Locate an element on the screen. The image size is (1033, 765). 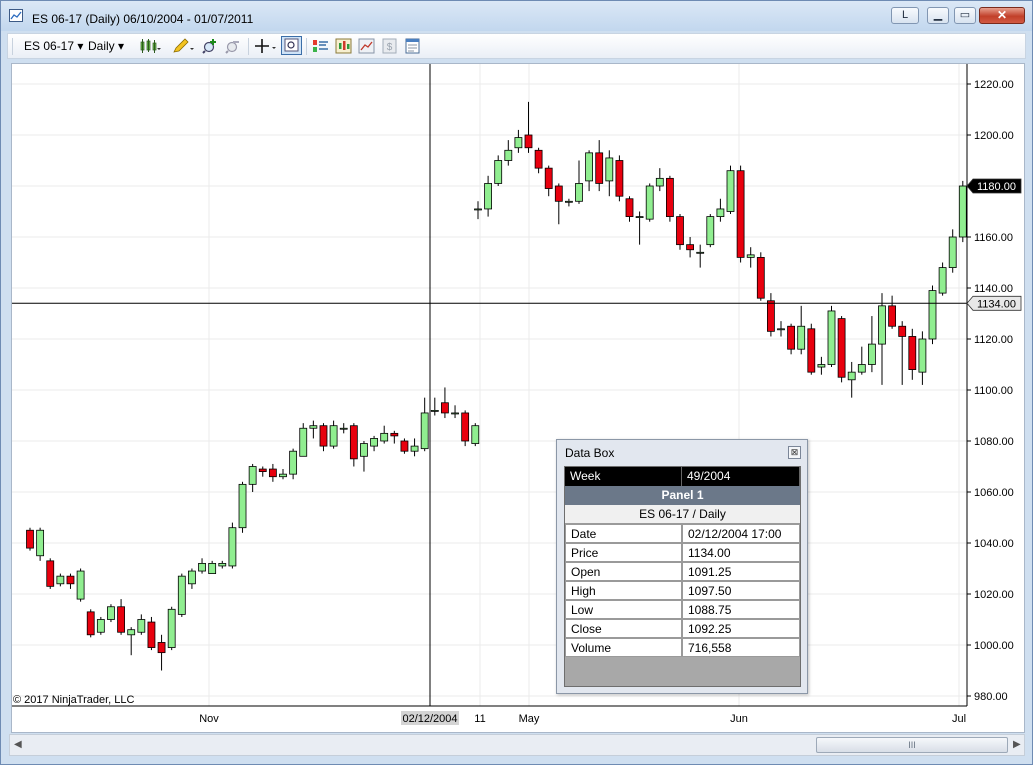
strategies-icon is located at coordinates (343, 46).